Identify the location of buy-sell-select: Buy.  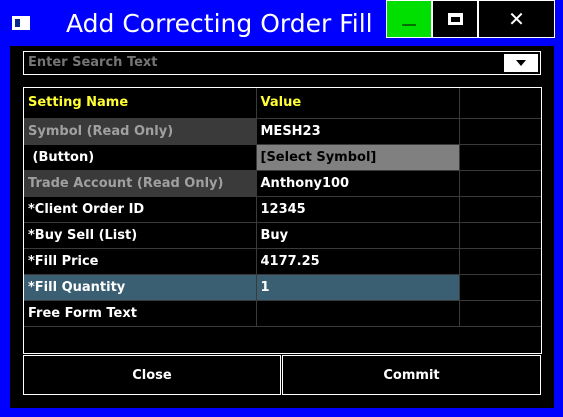
(357, 235).